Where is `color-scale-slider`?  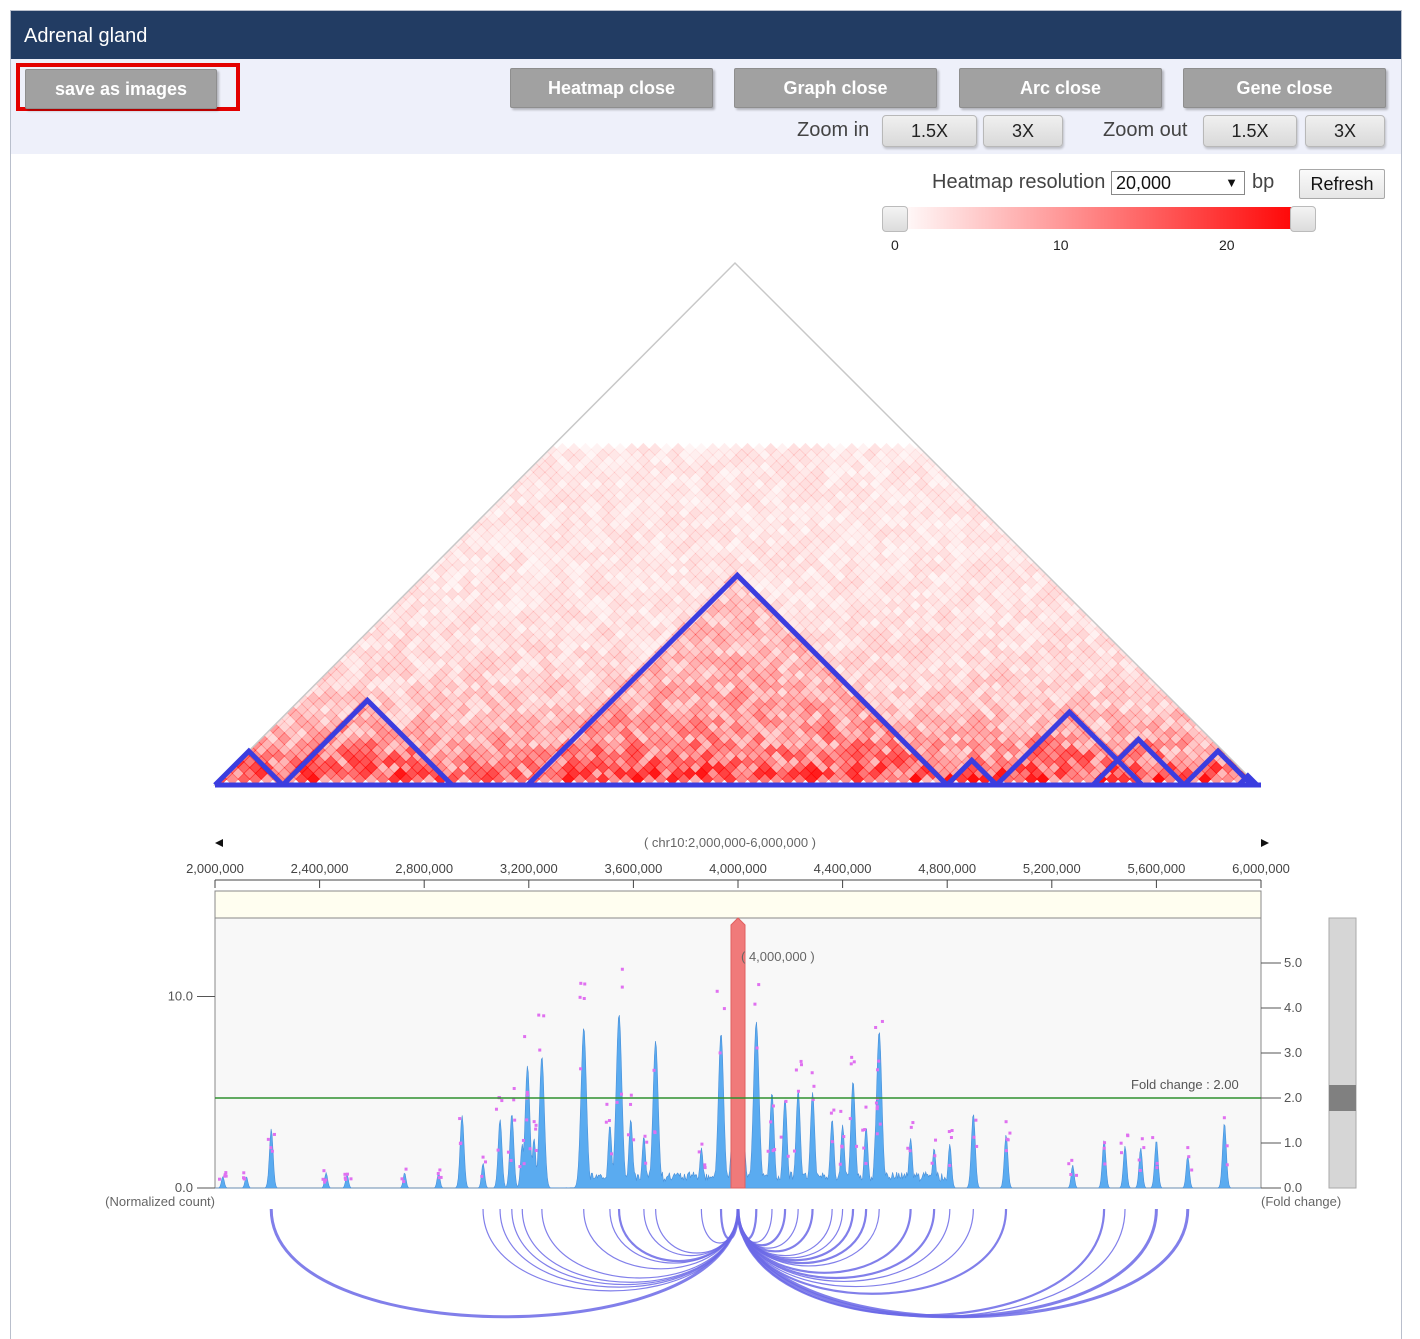 color-scale-slider is located at coordinates (1100, 218).